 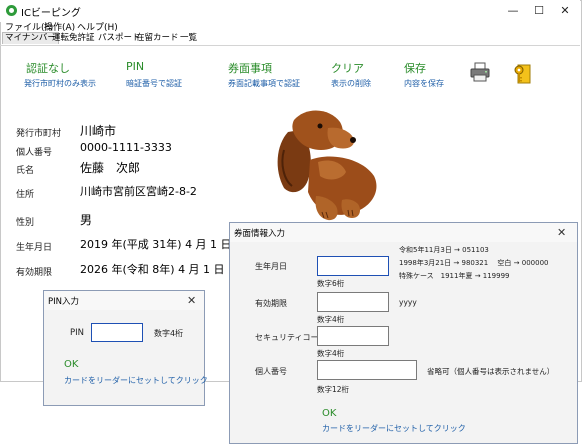 I want to click on tab-residence-card: 在留カード, so click(x=157, y=38).